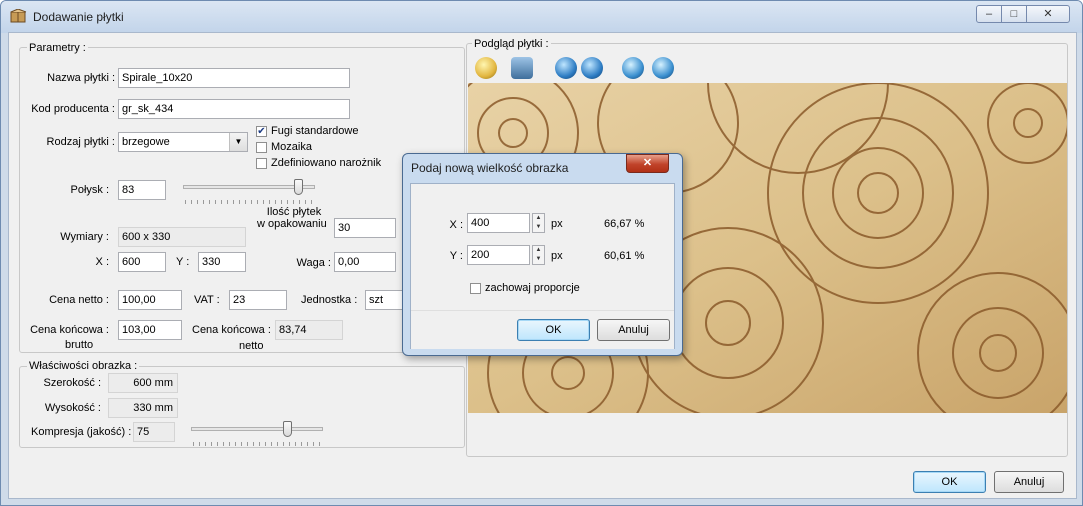  Describe the element at coordinates (72, 408) in the screenshot. I see `height-label: Wysokość :` at that location.